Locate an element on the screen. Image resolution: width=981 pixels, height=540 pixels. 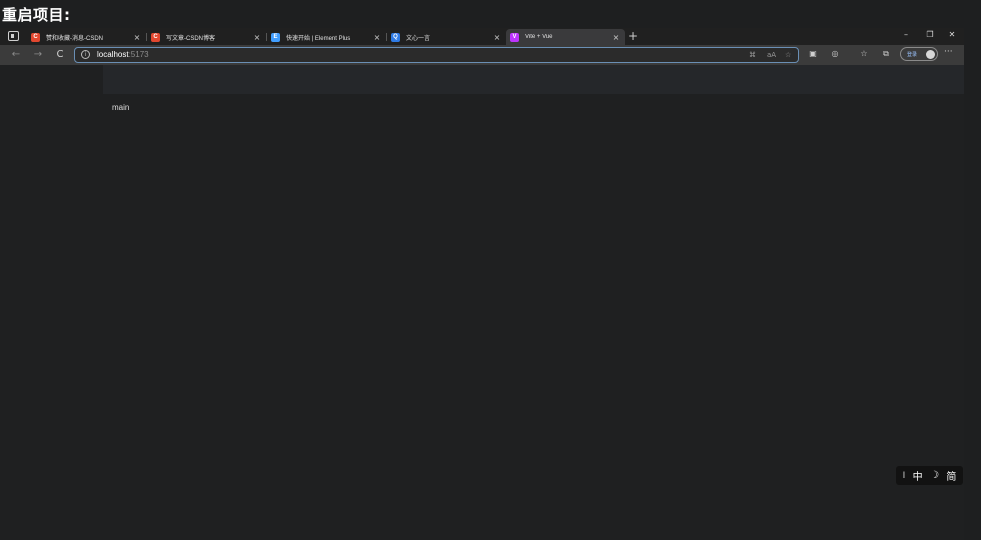
wenxin-favicon-icon: Q is located at coordinates (395, 37).